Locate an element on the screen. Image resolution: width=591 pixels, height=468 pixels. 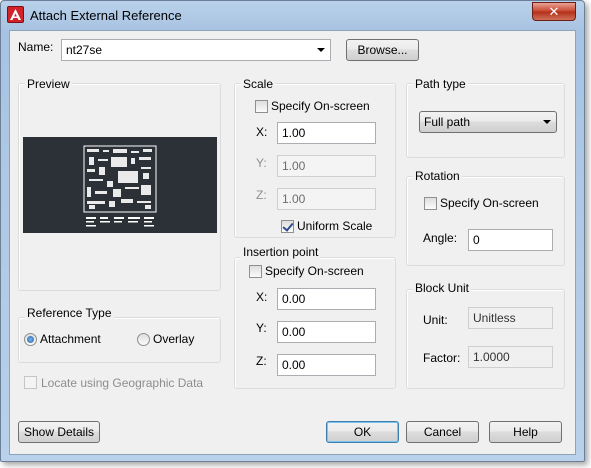
insertion-x-label: X: is located at coordinates (262, 297).